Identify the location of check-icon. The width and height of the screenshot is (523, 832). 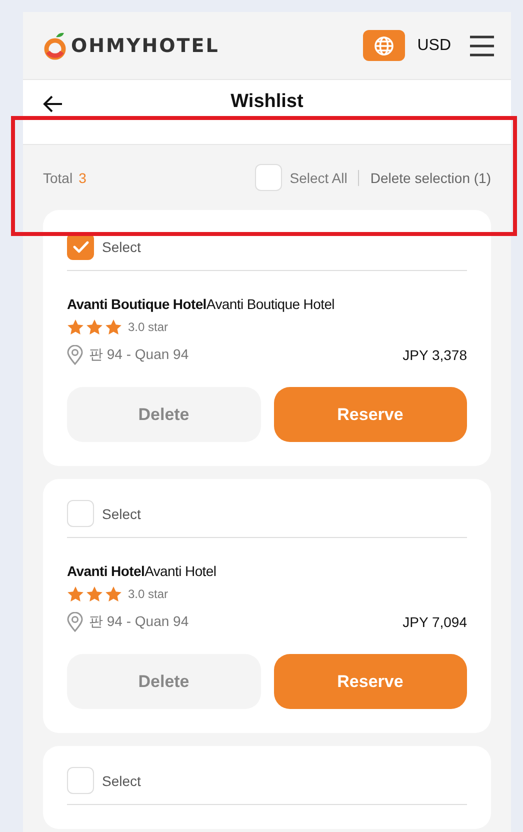
(80, 246).